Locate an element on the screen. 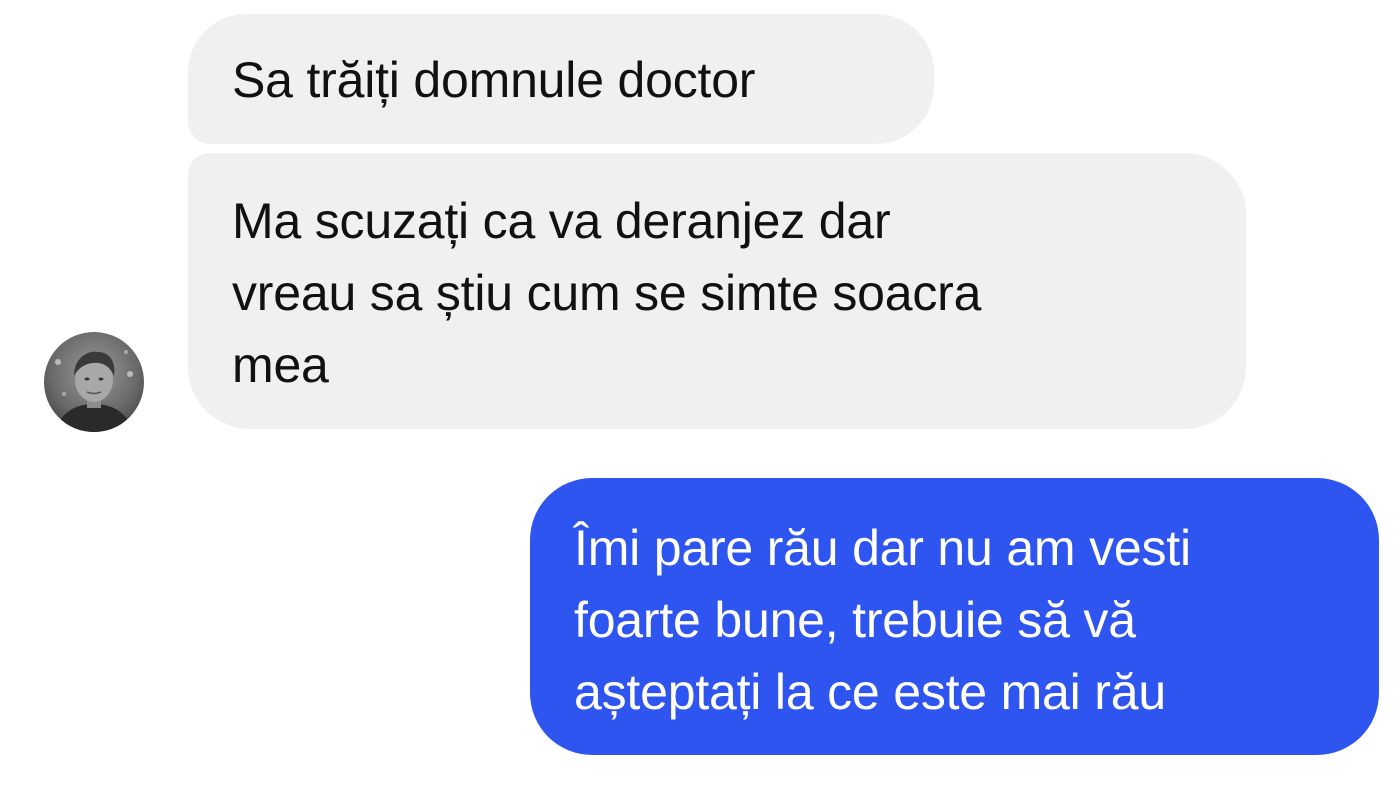  message-text: vreau sa știu cum se simte soacra is located at coordinates (607, 293).